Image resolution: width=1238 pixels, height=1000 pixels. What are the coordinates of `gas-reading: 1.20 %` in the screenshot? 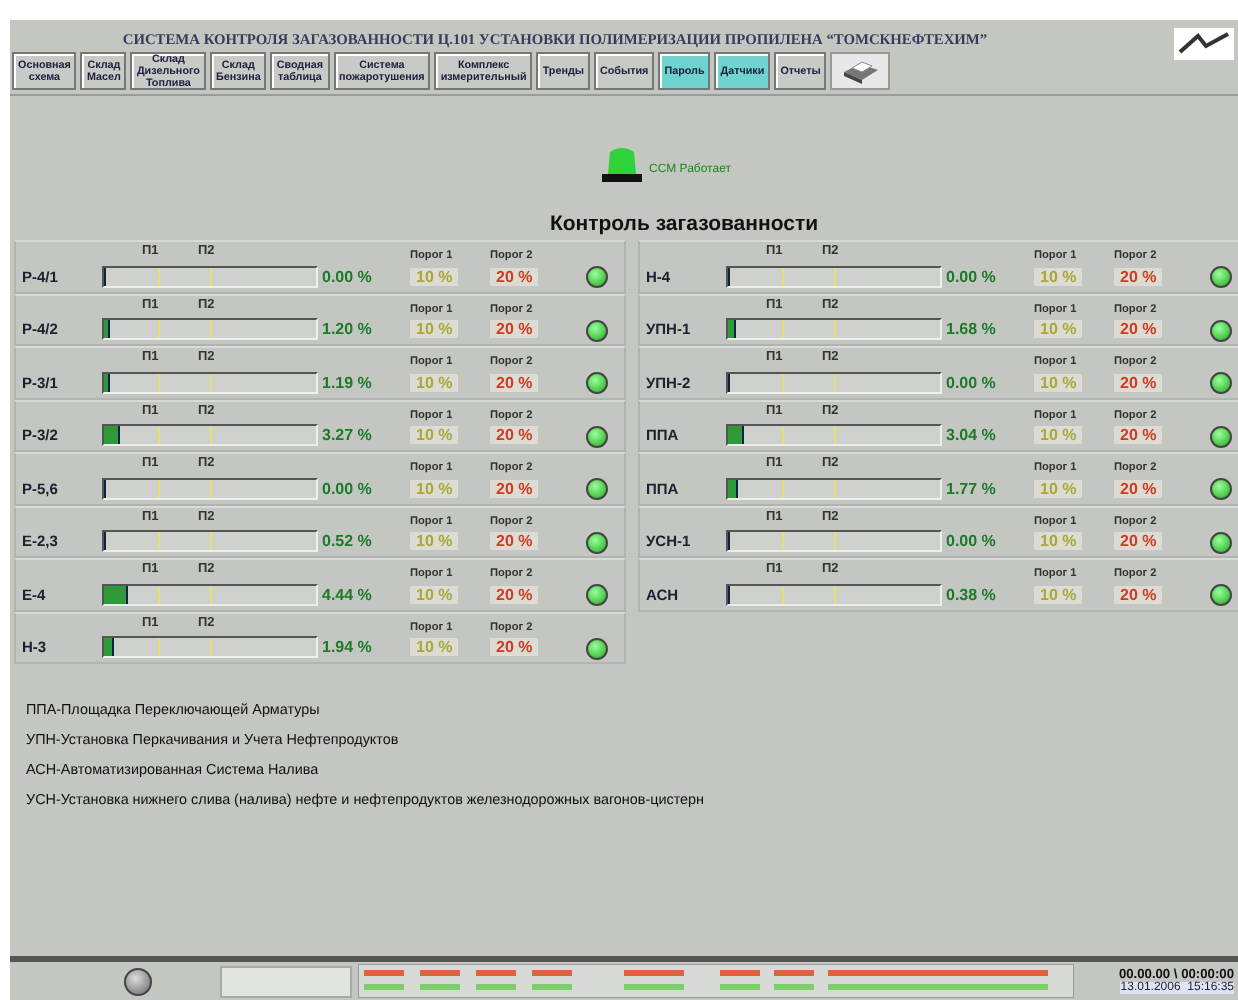 It's located at (347, 329).